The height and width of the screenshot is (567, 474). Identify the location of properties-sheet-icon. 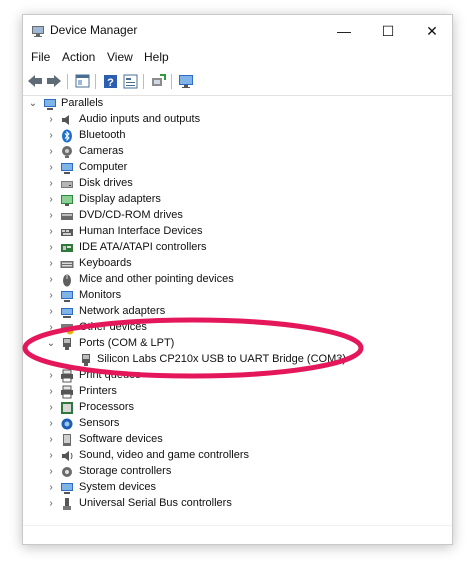
(130, 81).